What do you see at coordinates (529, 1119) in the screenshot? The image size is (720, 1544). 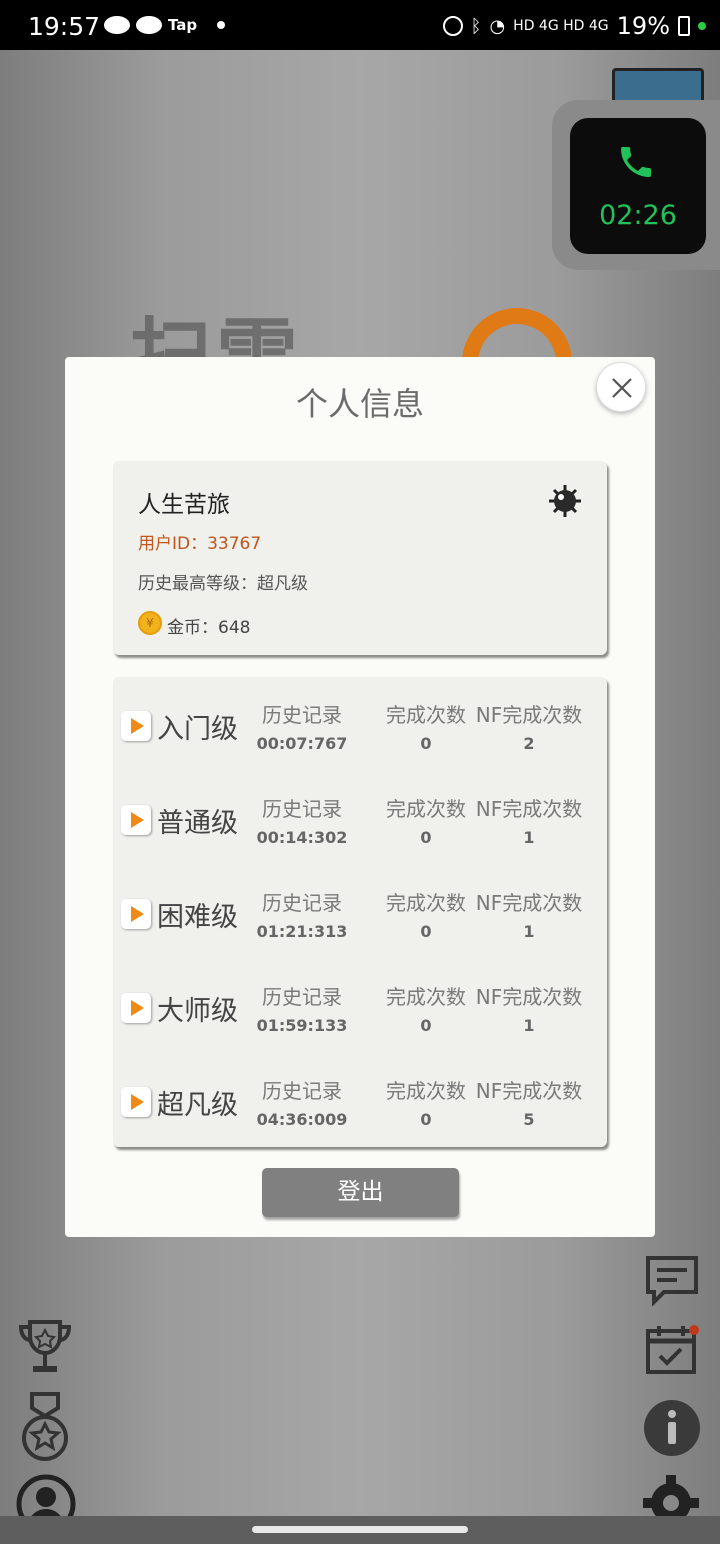 I see `nf-value: 5` at bounding box center [529, 1119].